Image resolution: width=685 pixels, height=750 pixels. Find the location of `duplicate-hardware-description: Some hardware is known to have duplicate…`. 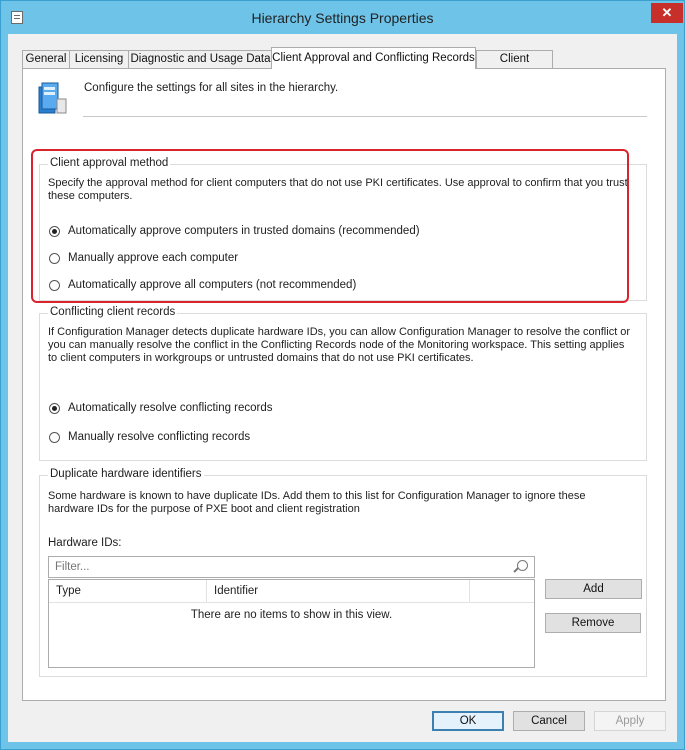

duplicate-hardware-description: Some hardware is known to have duplicate… is located at coordinates (317, 502).